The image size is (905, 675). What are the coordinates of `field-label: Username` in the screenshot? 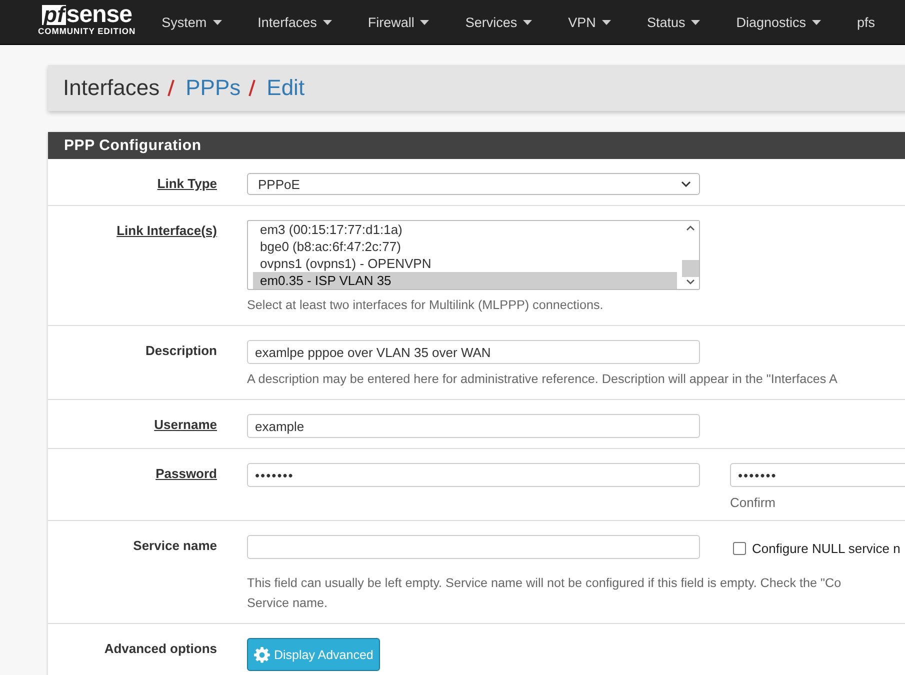 It's located at (185, 424).